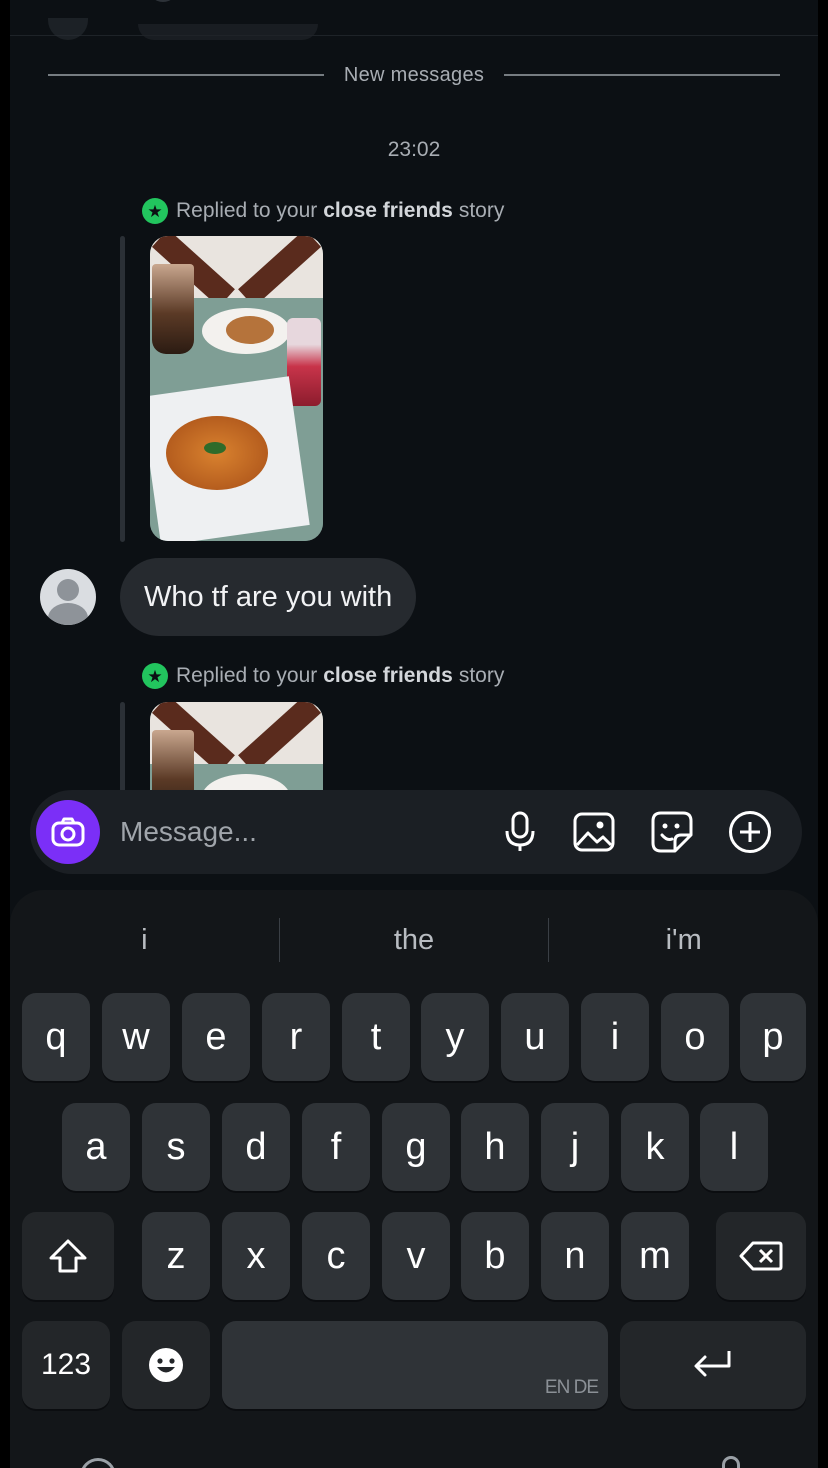  Describe the element at coordinates (655, 1256) in the screenshot. I see `key-m: m` at that location.